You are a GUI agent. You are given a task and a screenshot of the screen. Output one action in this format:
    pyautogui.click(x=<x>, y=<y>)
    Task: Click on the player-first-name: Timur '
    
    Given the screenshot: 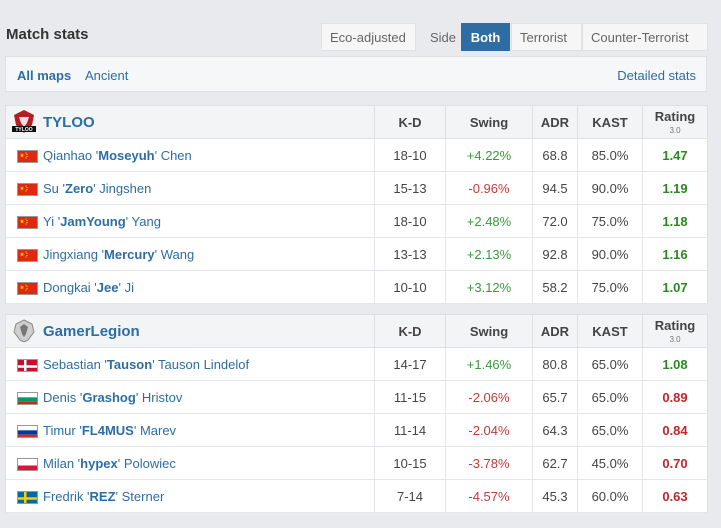 What is the action you would take?
    pyautogui.click(x=62, y=430)
    